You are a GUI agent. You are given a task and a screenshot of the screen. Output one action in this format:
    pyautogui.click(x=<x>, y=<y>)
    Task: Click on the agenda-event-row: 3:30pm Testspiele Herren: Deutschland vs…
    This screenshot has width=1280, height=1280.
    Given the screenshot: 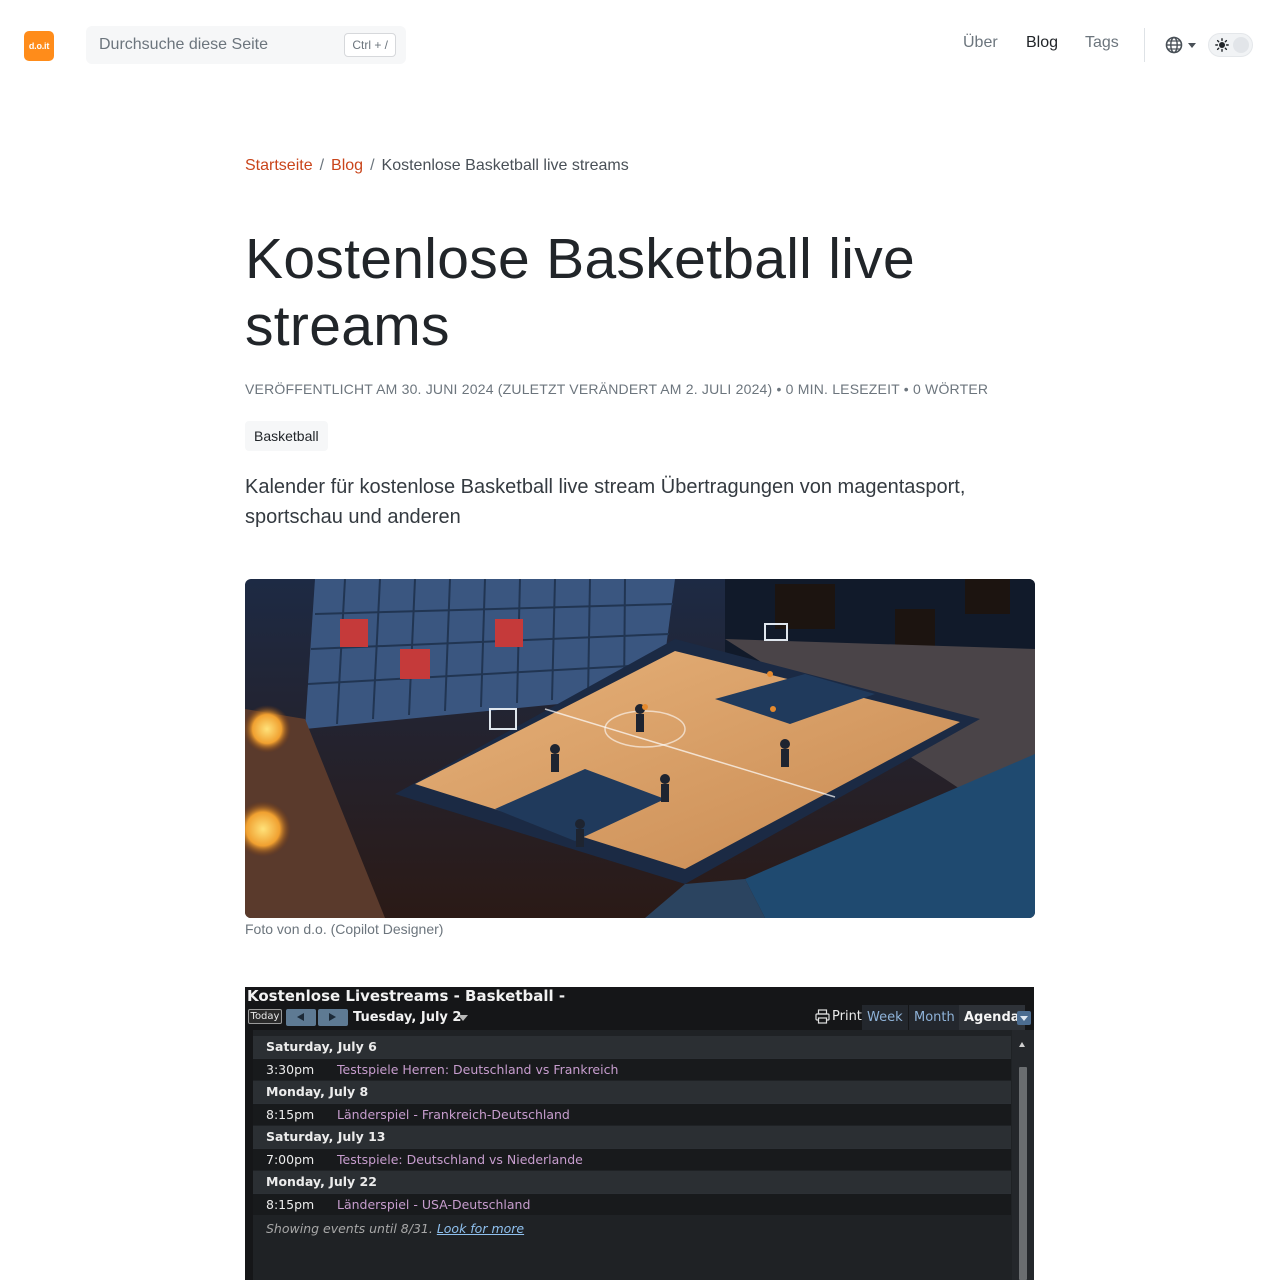 What is the action you would take?
    pyautogui.click(x=632, y=1069)
    